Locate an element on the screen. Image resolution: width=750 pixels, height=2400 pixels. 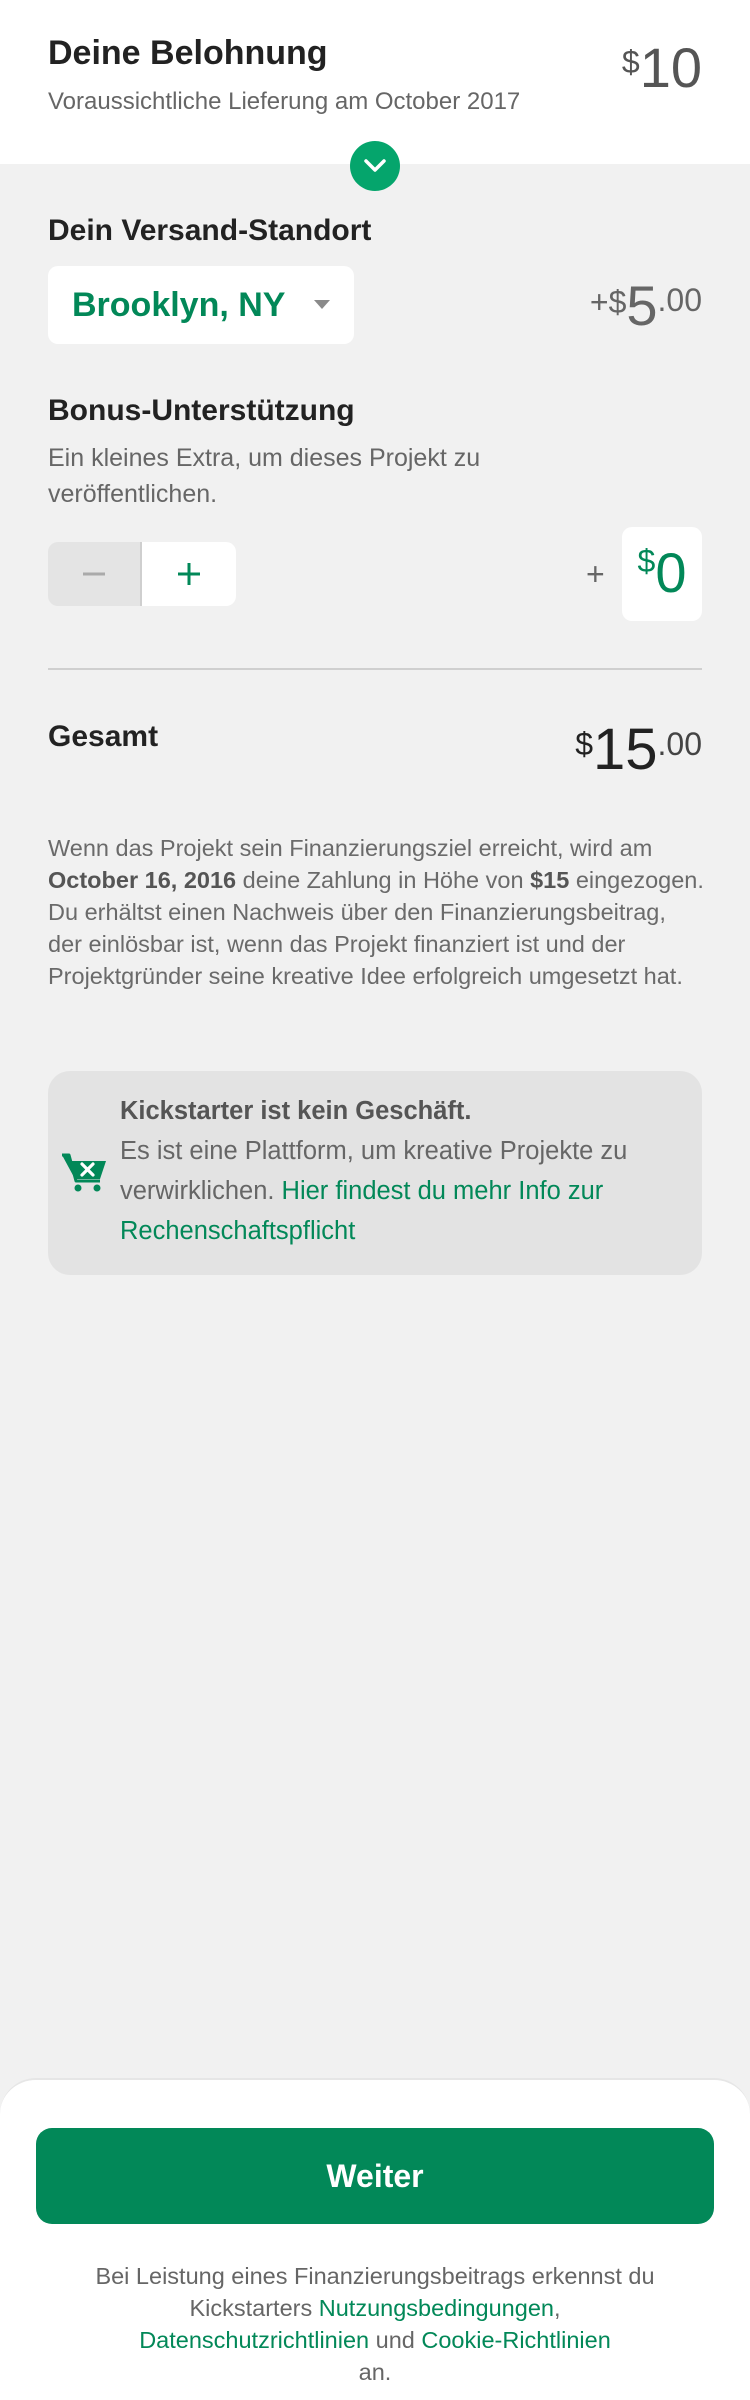
legal-comma: , is located at coordinates (557, 2308).